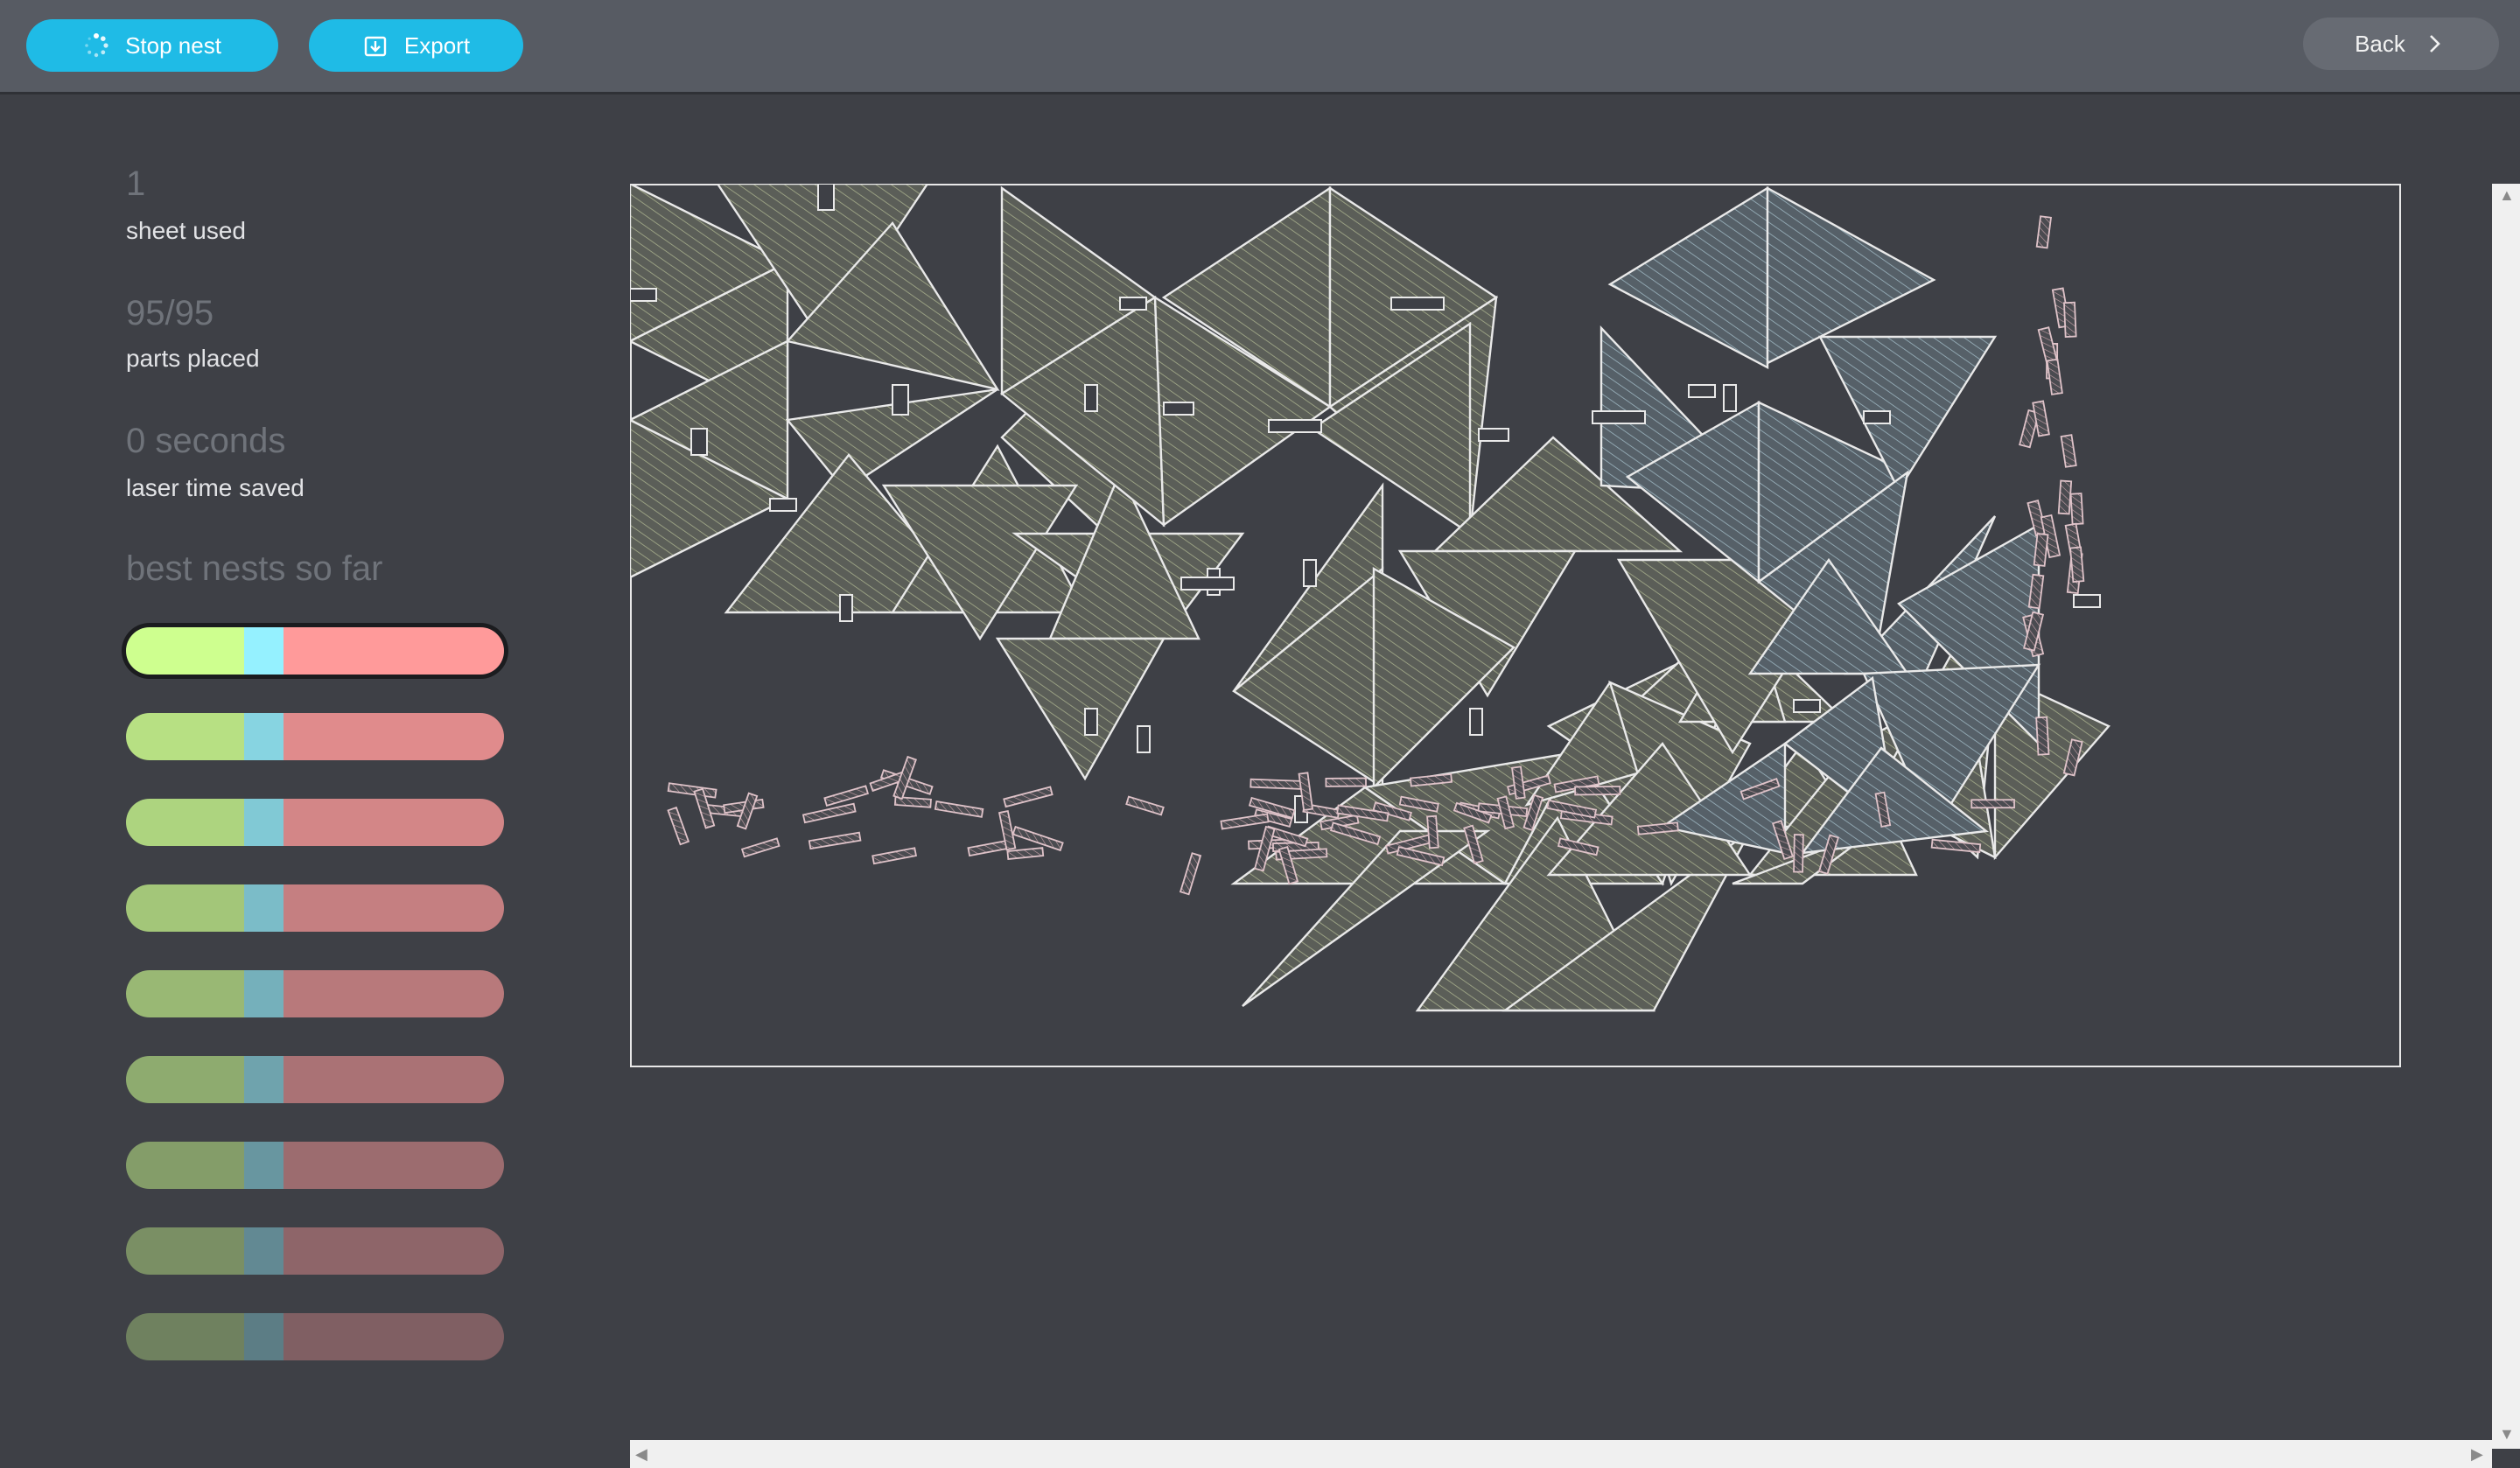 This screenshot has width=2520, height=1468. What do you see at coordinates (2507, 195) in the screenshot?
I see `scroll-up-icon: ▲` at bounding box center [2507, 195].